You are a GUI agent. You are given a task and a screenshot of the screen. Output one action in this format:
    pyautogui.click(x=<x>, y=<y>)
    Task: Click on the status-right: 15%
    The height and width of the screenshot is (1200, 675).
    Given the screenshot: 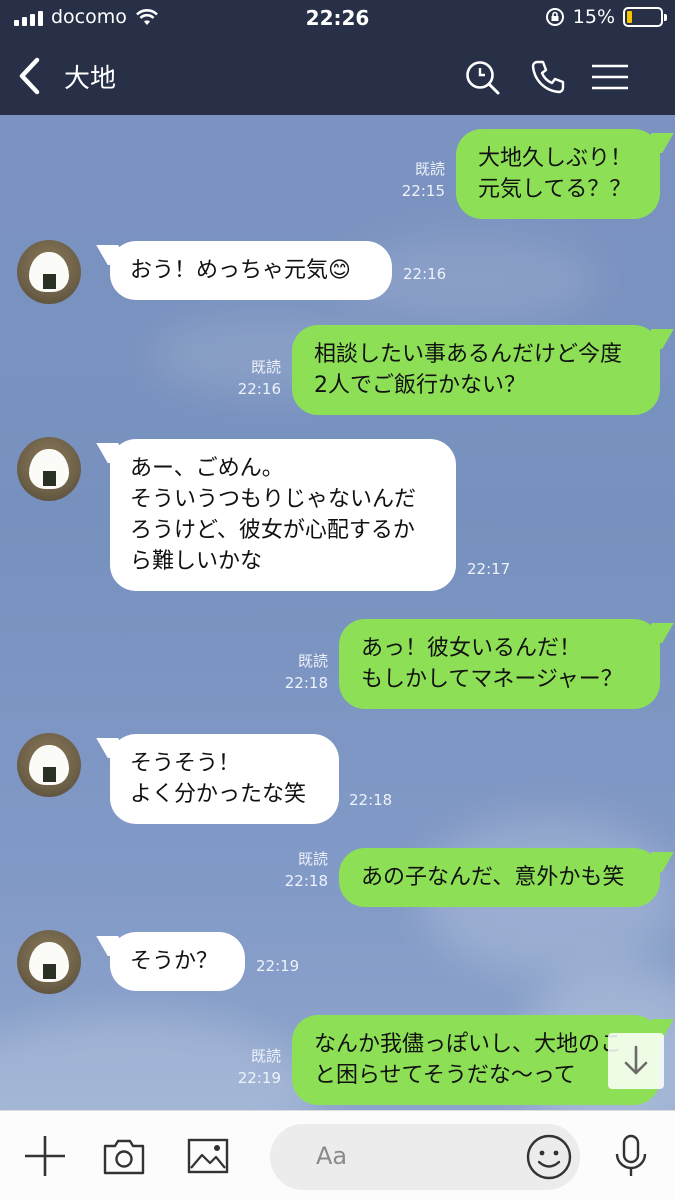 What is the action you would take?
    pyautogui.click(x=606, y=17)
    